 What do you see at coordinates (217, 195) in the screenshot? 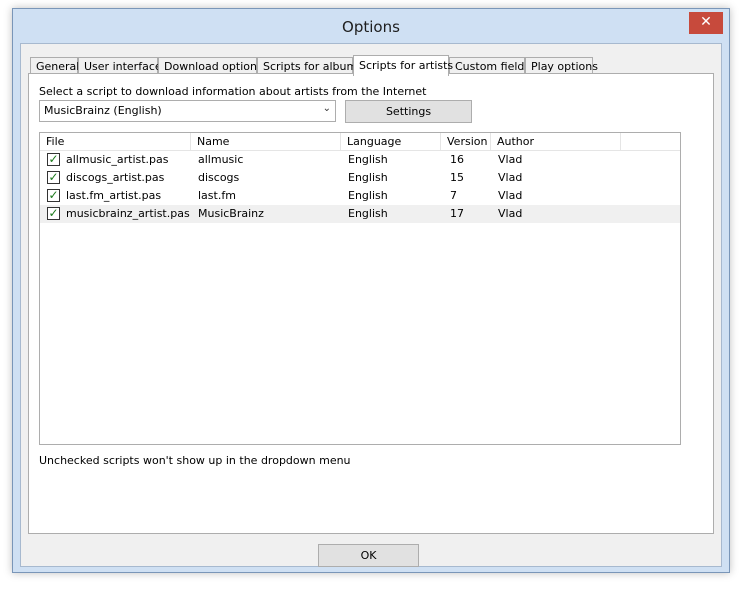
I see `name-cell: last.fm` at bounding box center [217, 195].